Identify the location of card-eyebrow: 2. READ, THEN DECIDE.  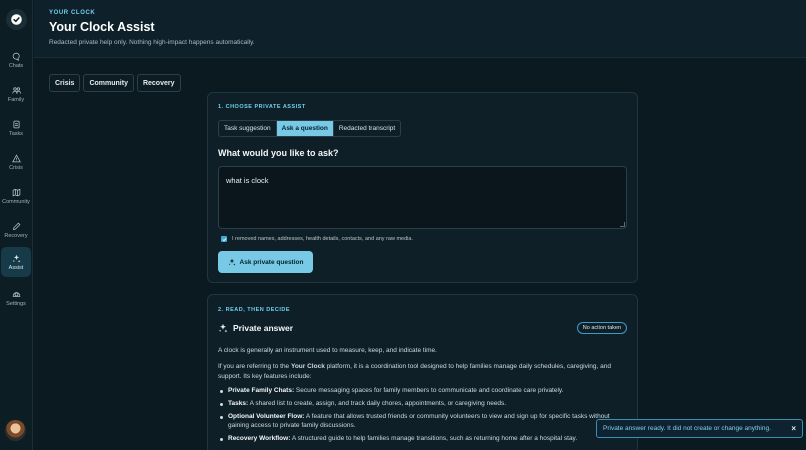
(254, 310).